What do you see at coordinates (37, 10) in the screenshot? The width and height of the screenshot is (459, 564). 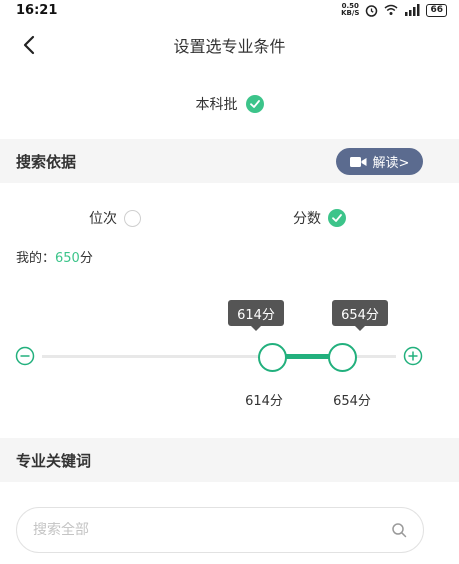 I see `status-time: 16:21` at bounding box center [37, 10].